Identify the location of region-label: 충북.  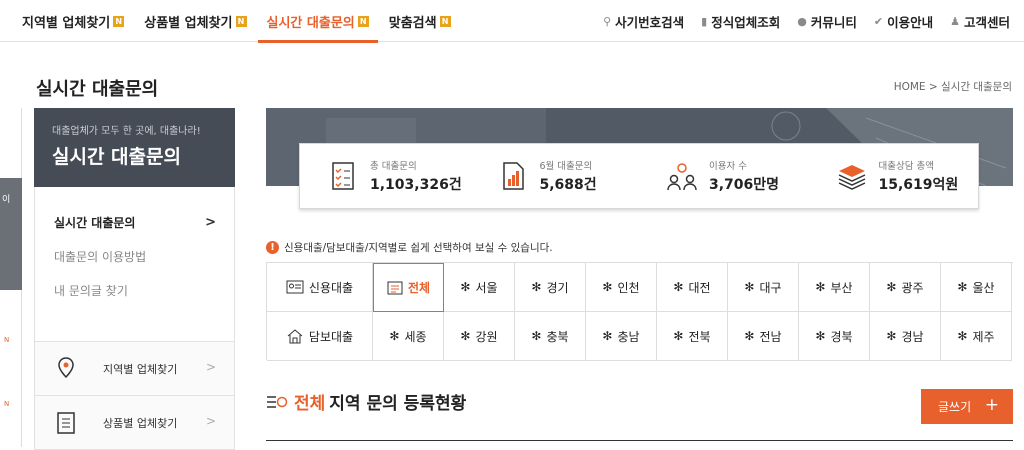
(557, 336).